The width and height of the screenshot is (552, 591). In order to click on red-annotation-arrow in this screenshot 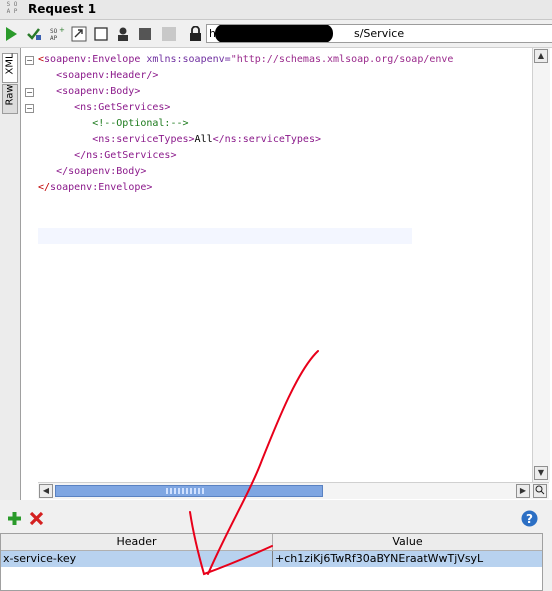, I will do `click(254, 463)`.